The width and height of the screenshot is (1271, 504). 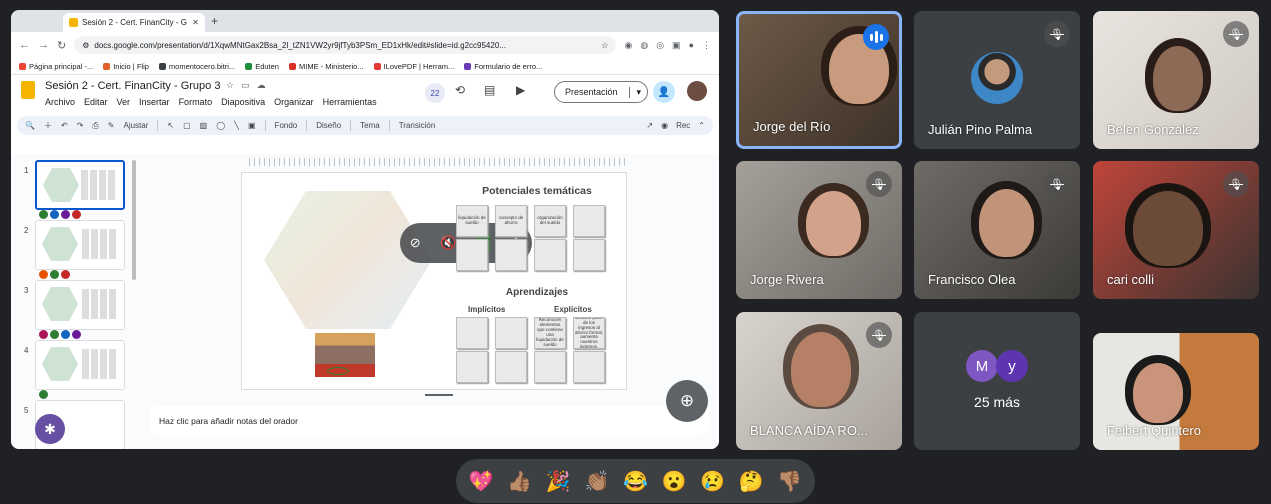 What do you see at coordinates (85, 45) in the screenshot?
I see `site-info-icon: ⚙` at bounding box center [85, 45].